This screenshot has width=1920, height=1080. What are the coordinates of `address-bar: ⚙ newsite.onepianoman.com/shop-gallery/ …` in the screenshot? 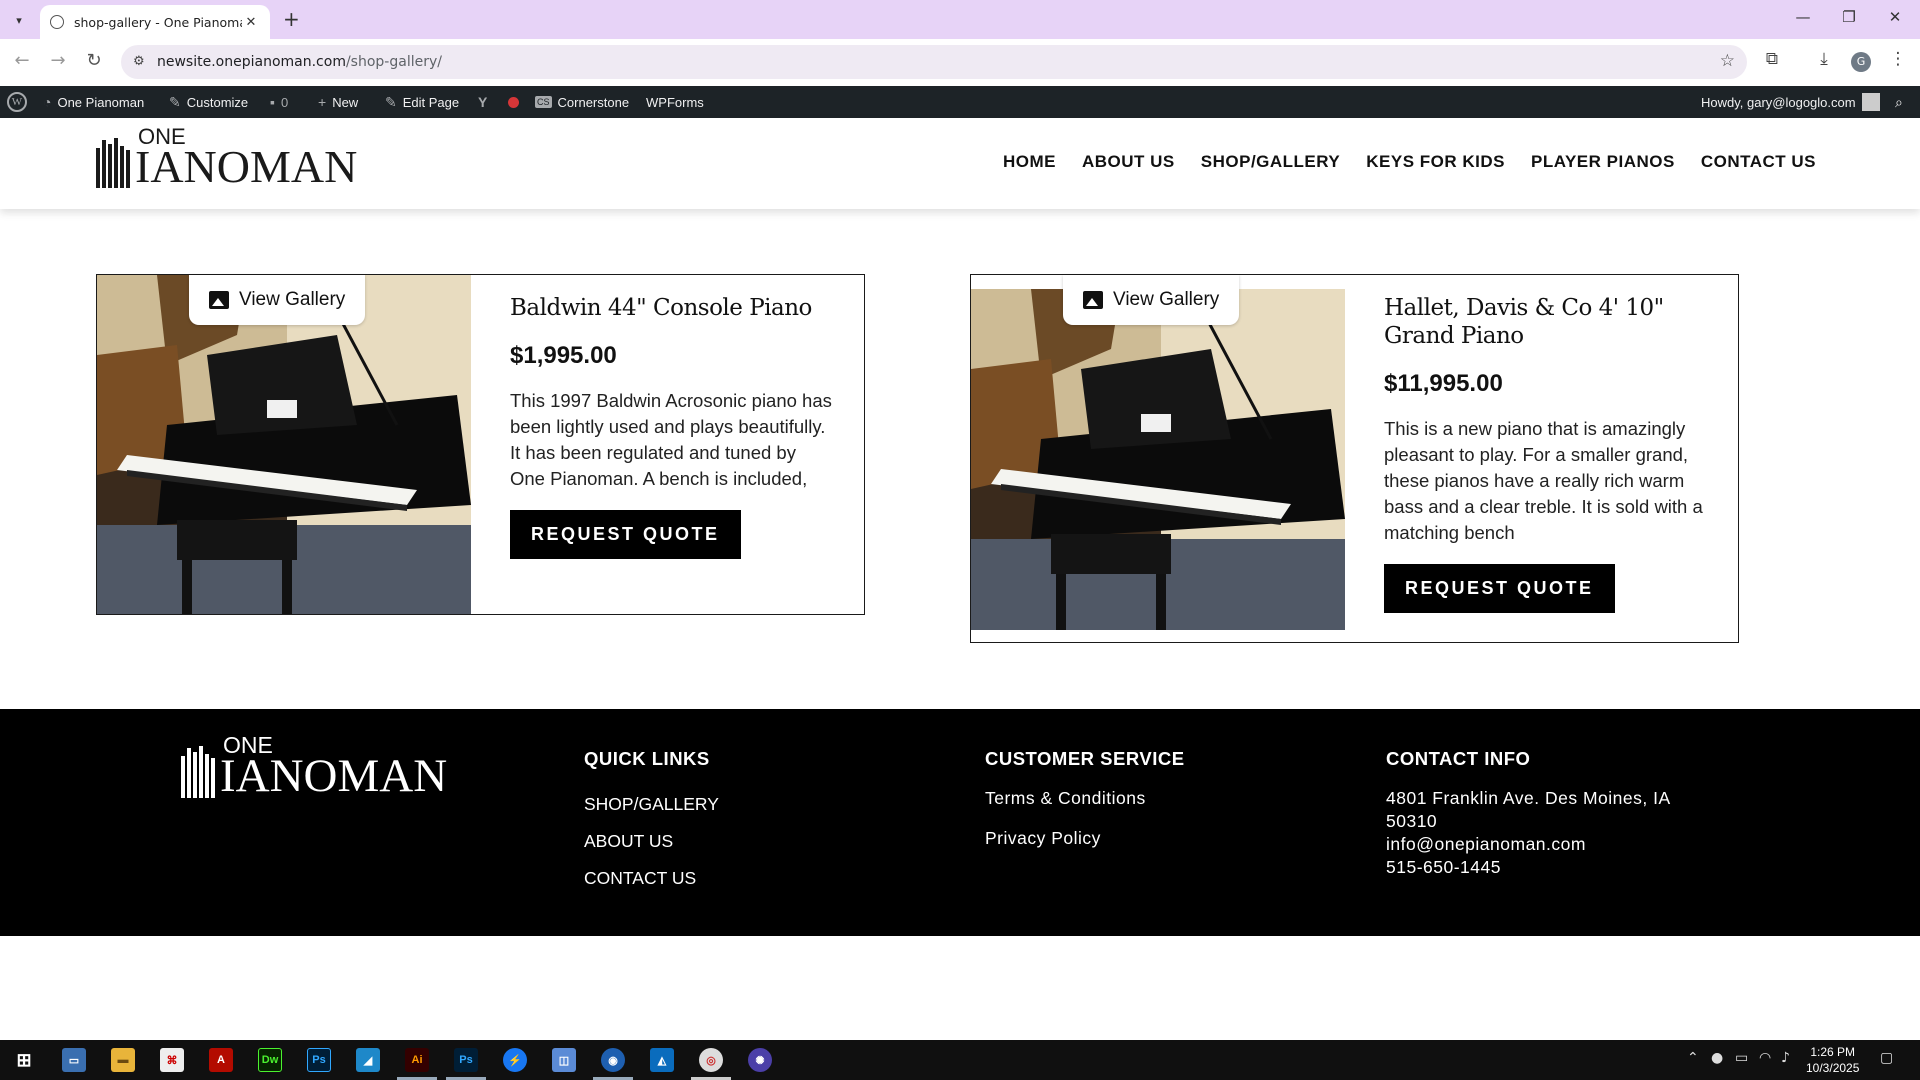 It's located at (934, 62).